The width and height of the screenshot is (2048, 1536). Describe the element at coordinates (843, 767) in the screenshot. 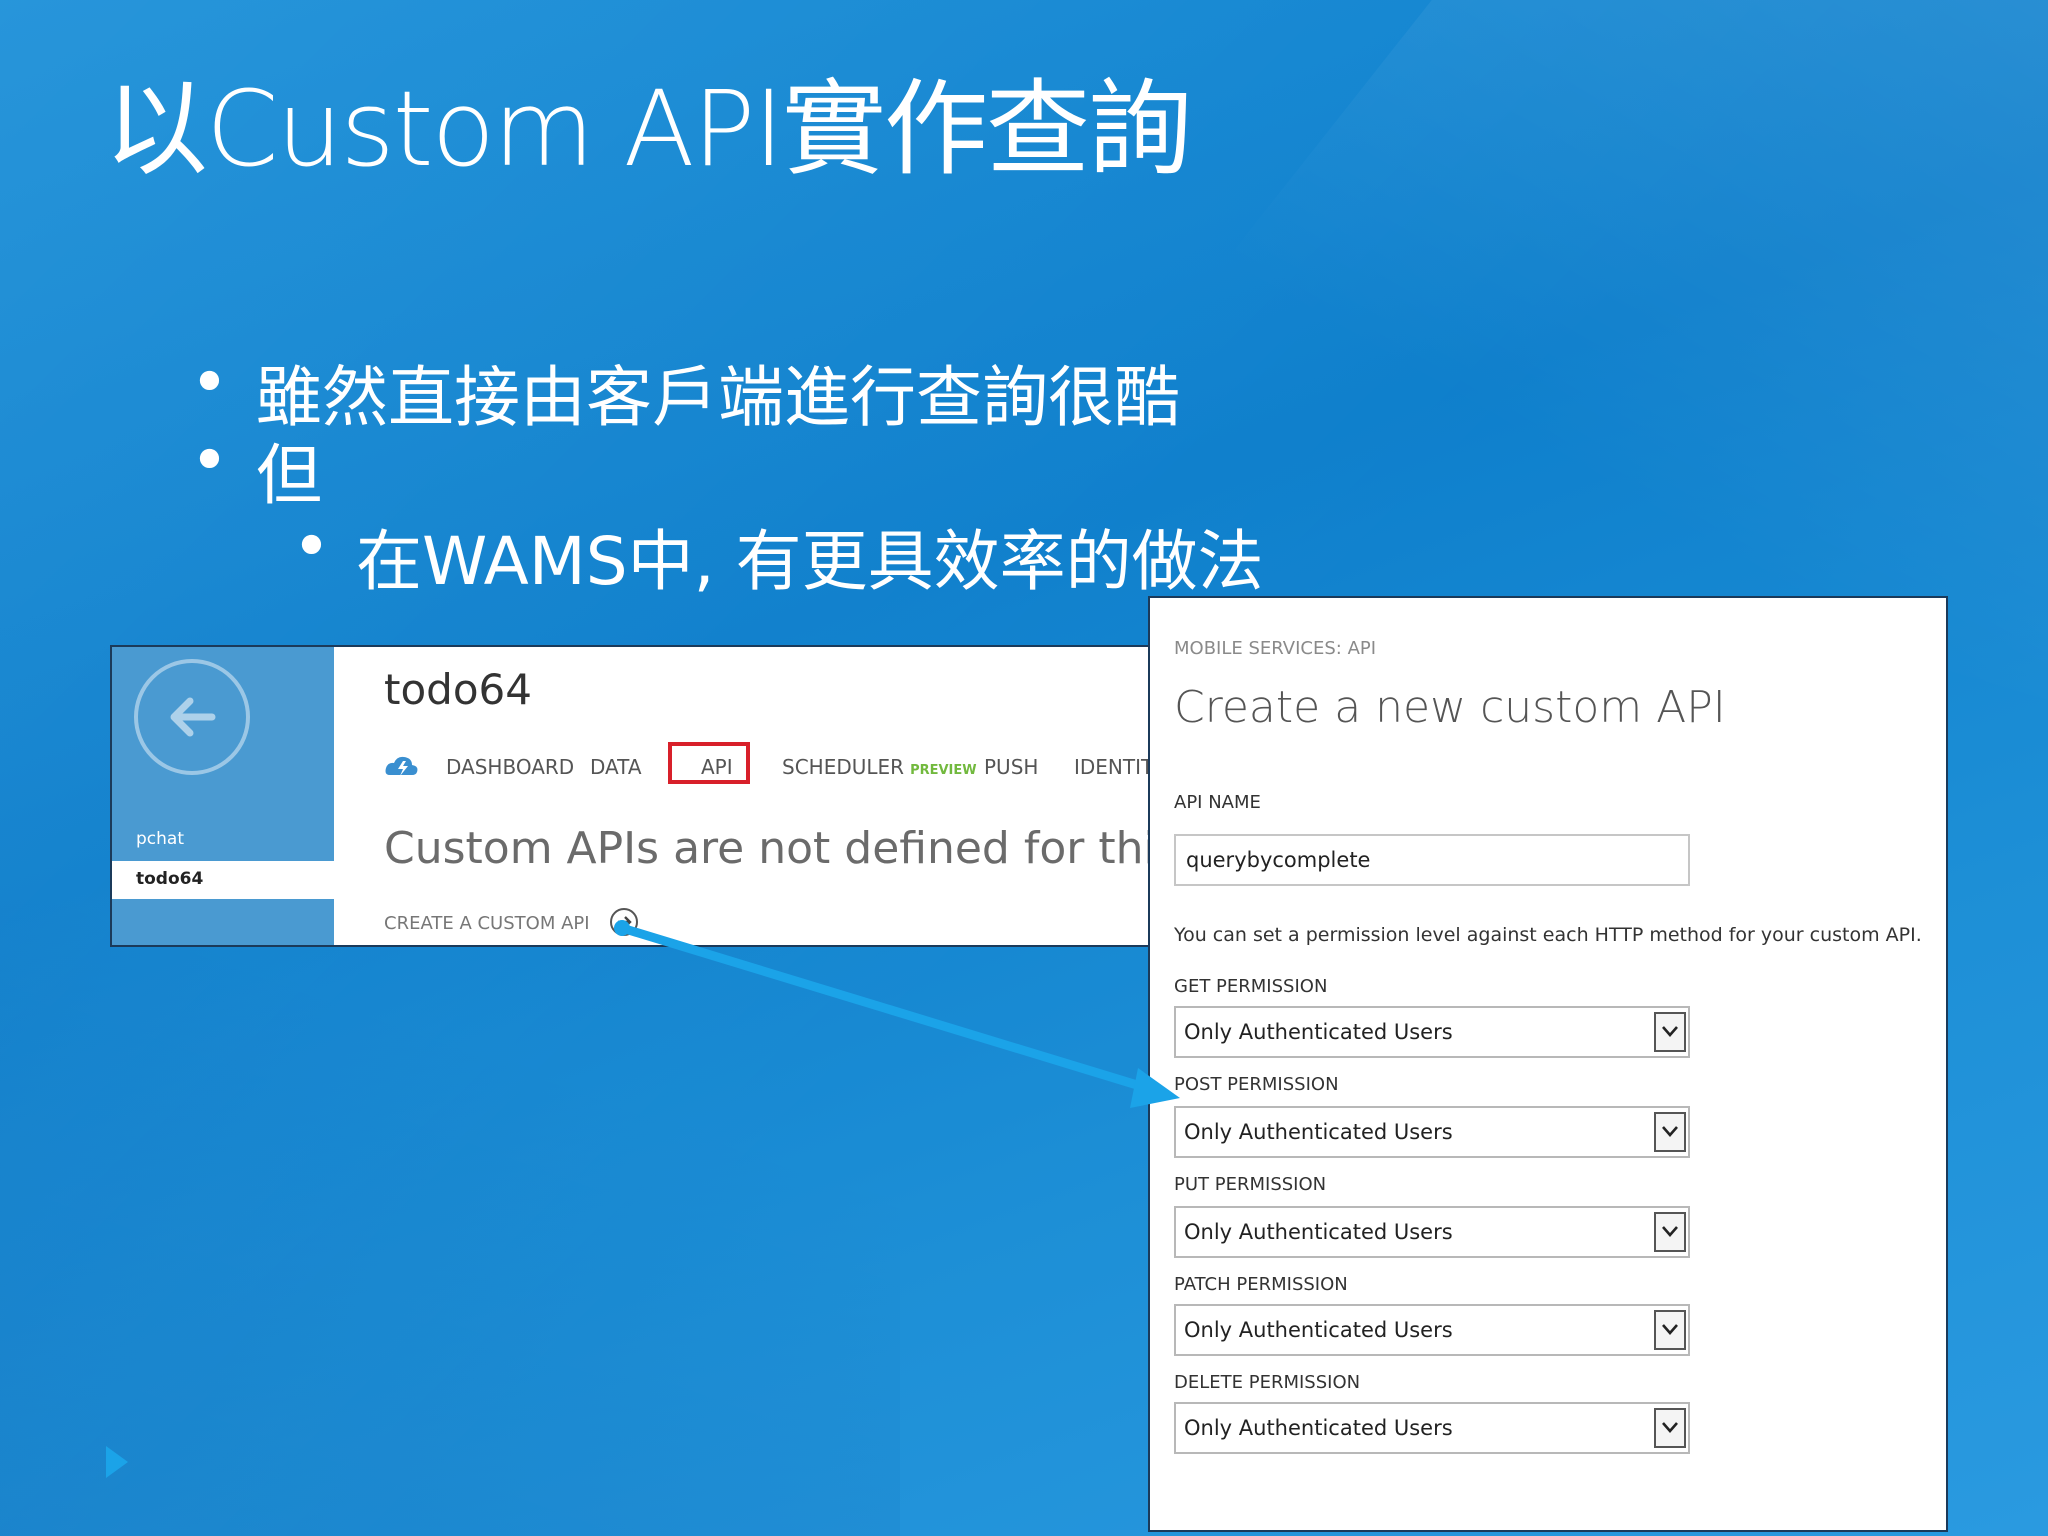

I see `tab-scheduler-label: SCHEDULER` at that location.